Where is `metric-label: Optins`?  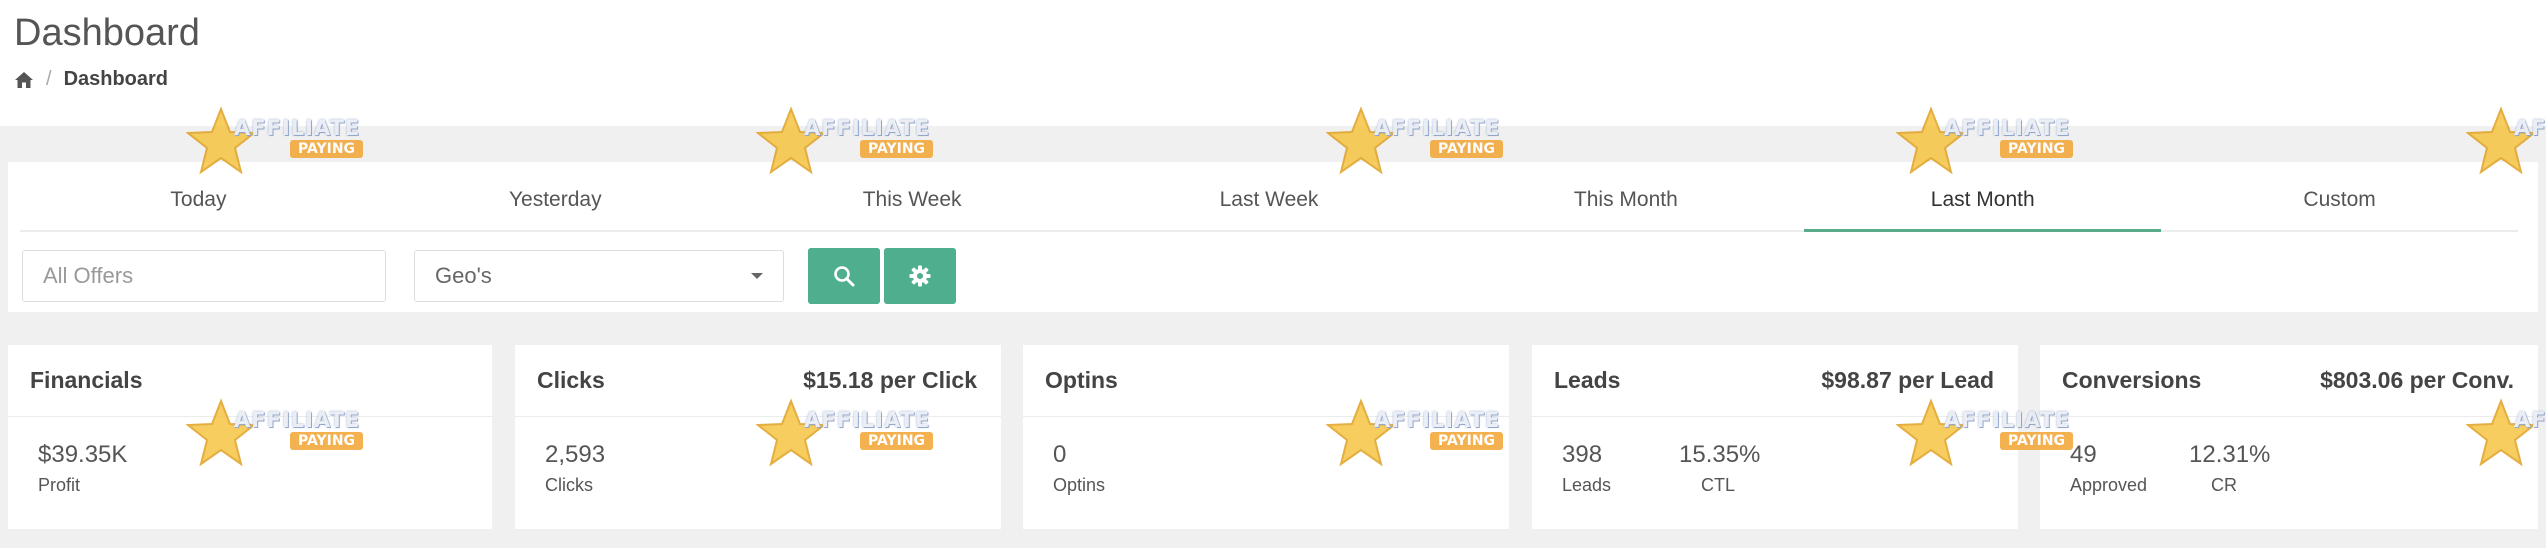
metric-label: Optins is located at coordinates (1079, 485).